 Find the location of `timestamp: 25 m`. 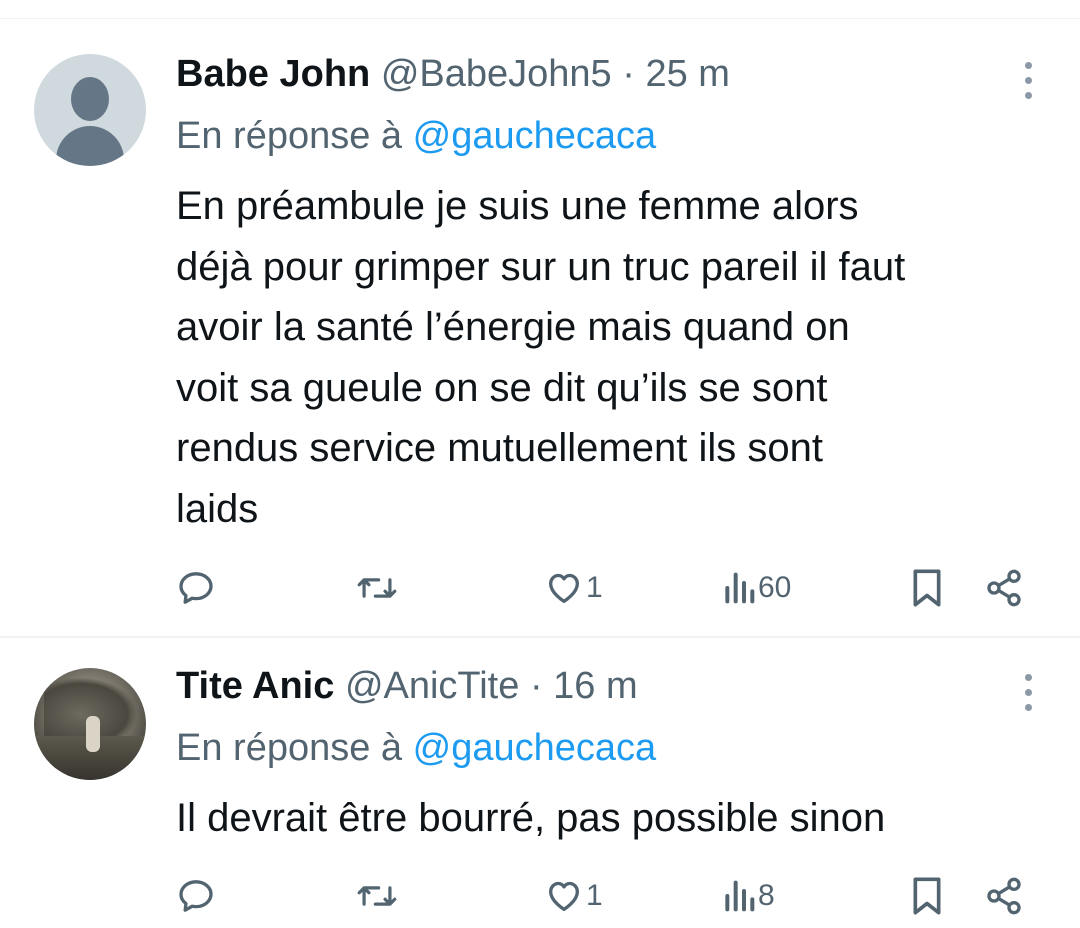

timestamp: 25 m is located at coordinates (687, 74).